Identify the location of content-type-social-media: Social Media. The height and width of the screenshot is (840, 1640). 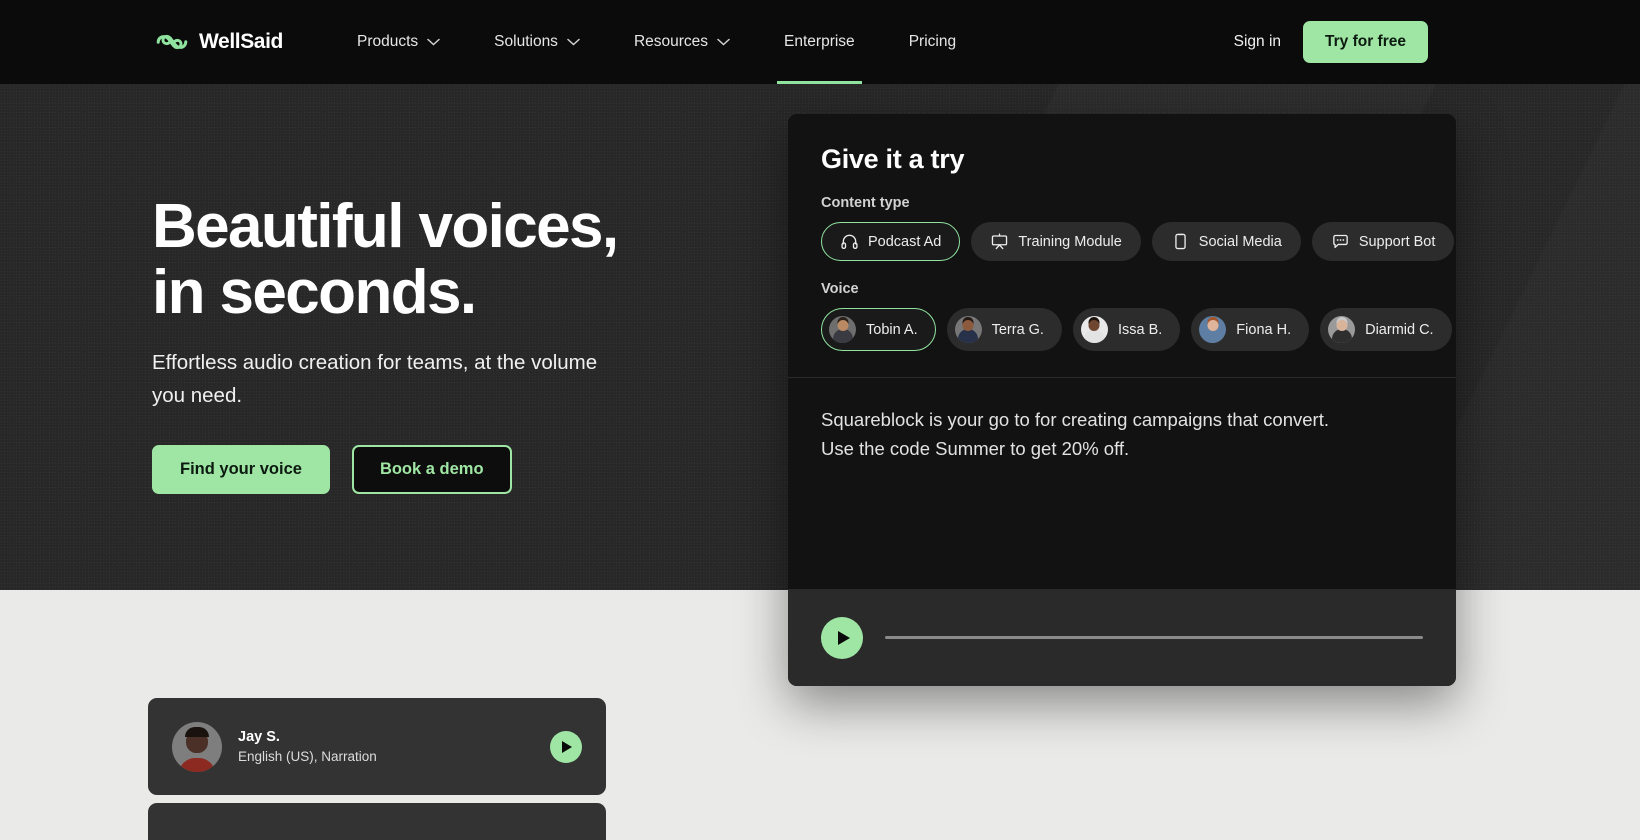
(1226, 241).